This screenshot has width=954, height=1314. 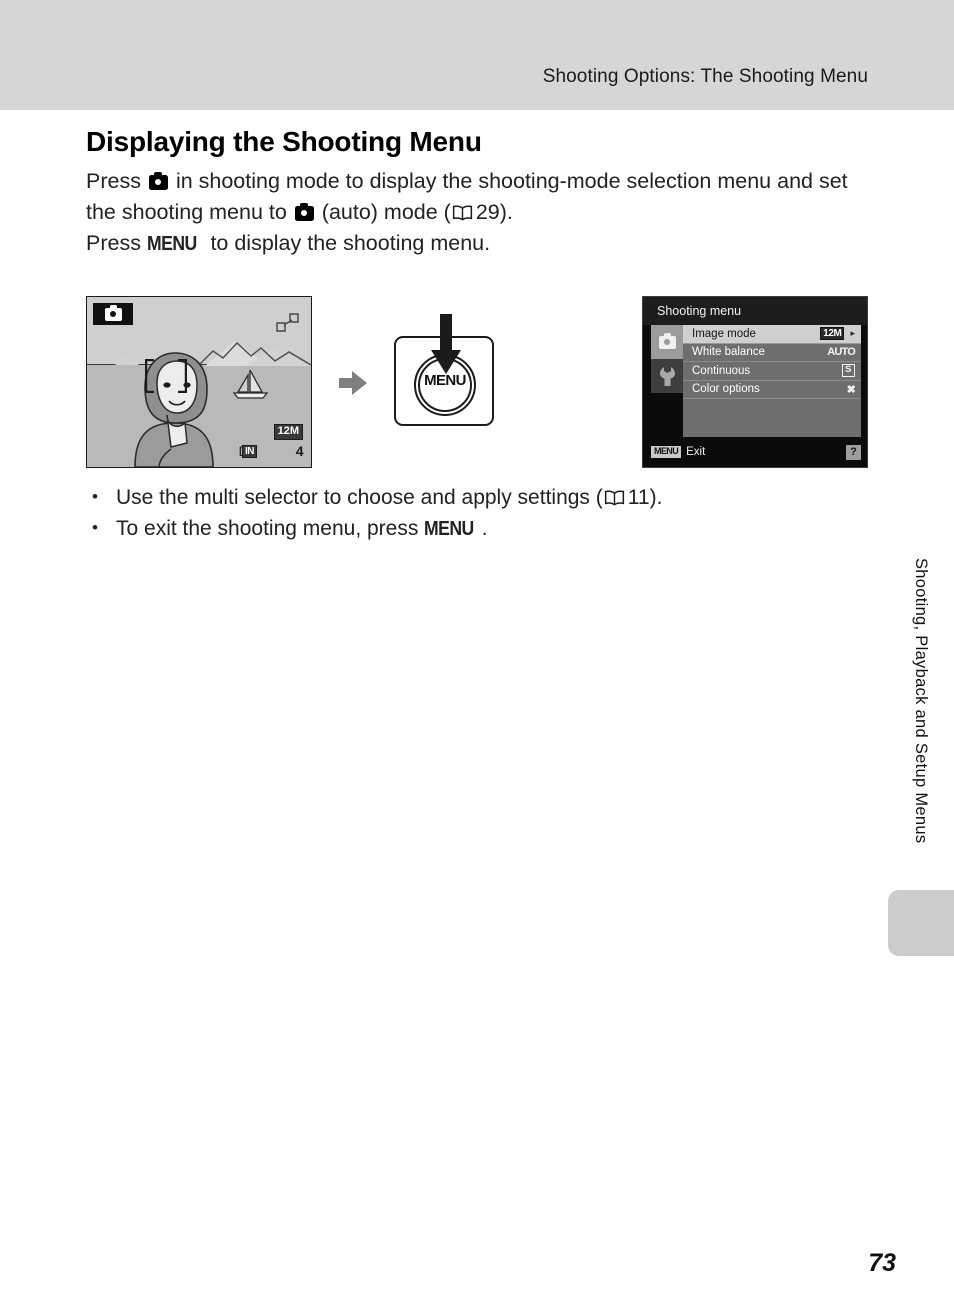 I want to click on af-macro-icon, so click(x=287, y=322).